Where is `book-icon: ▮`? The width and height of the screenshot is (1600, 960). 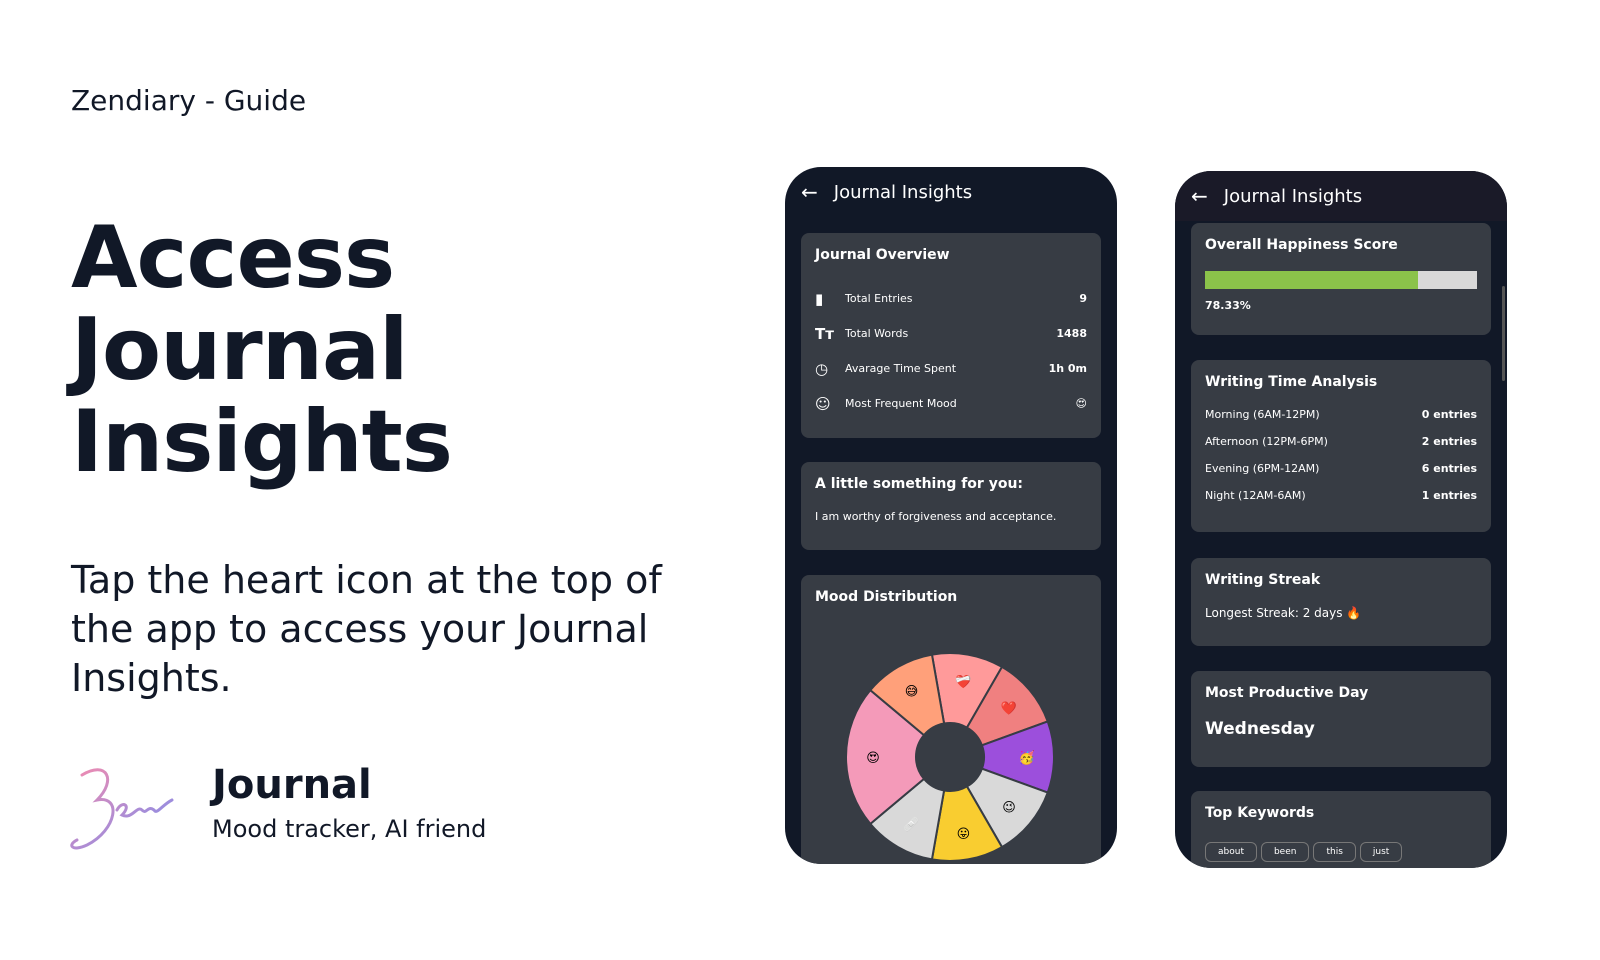
book-icon: ▮ is located at coordinates (819, 298).